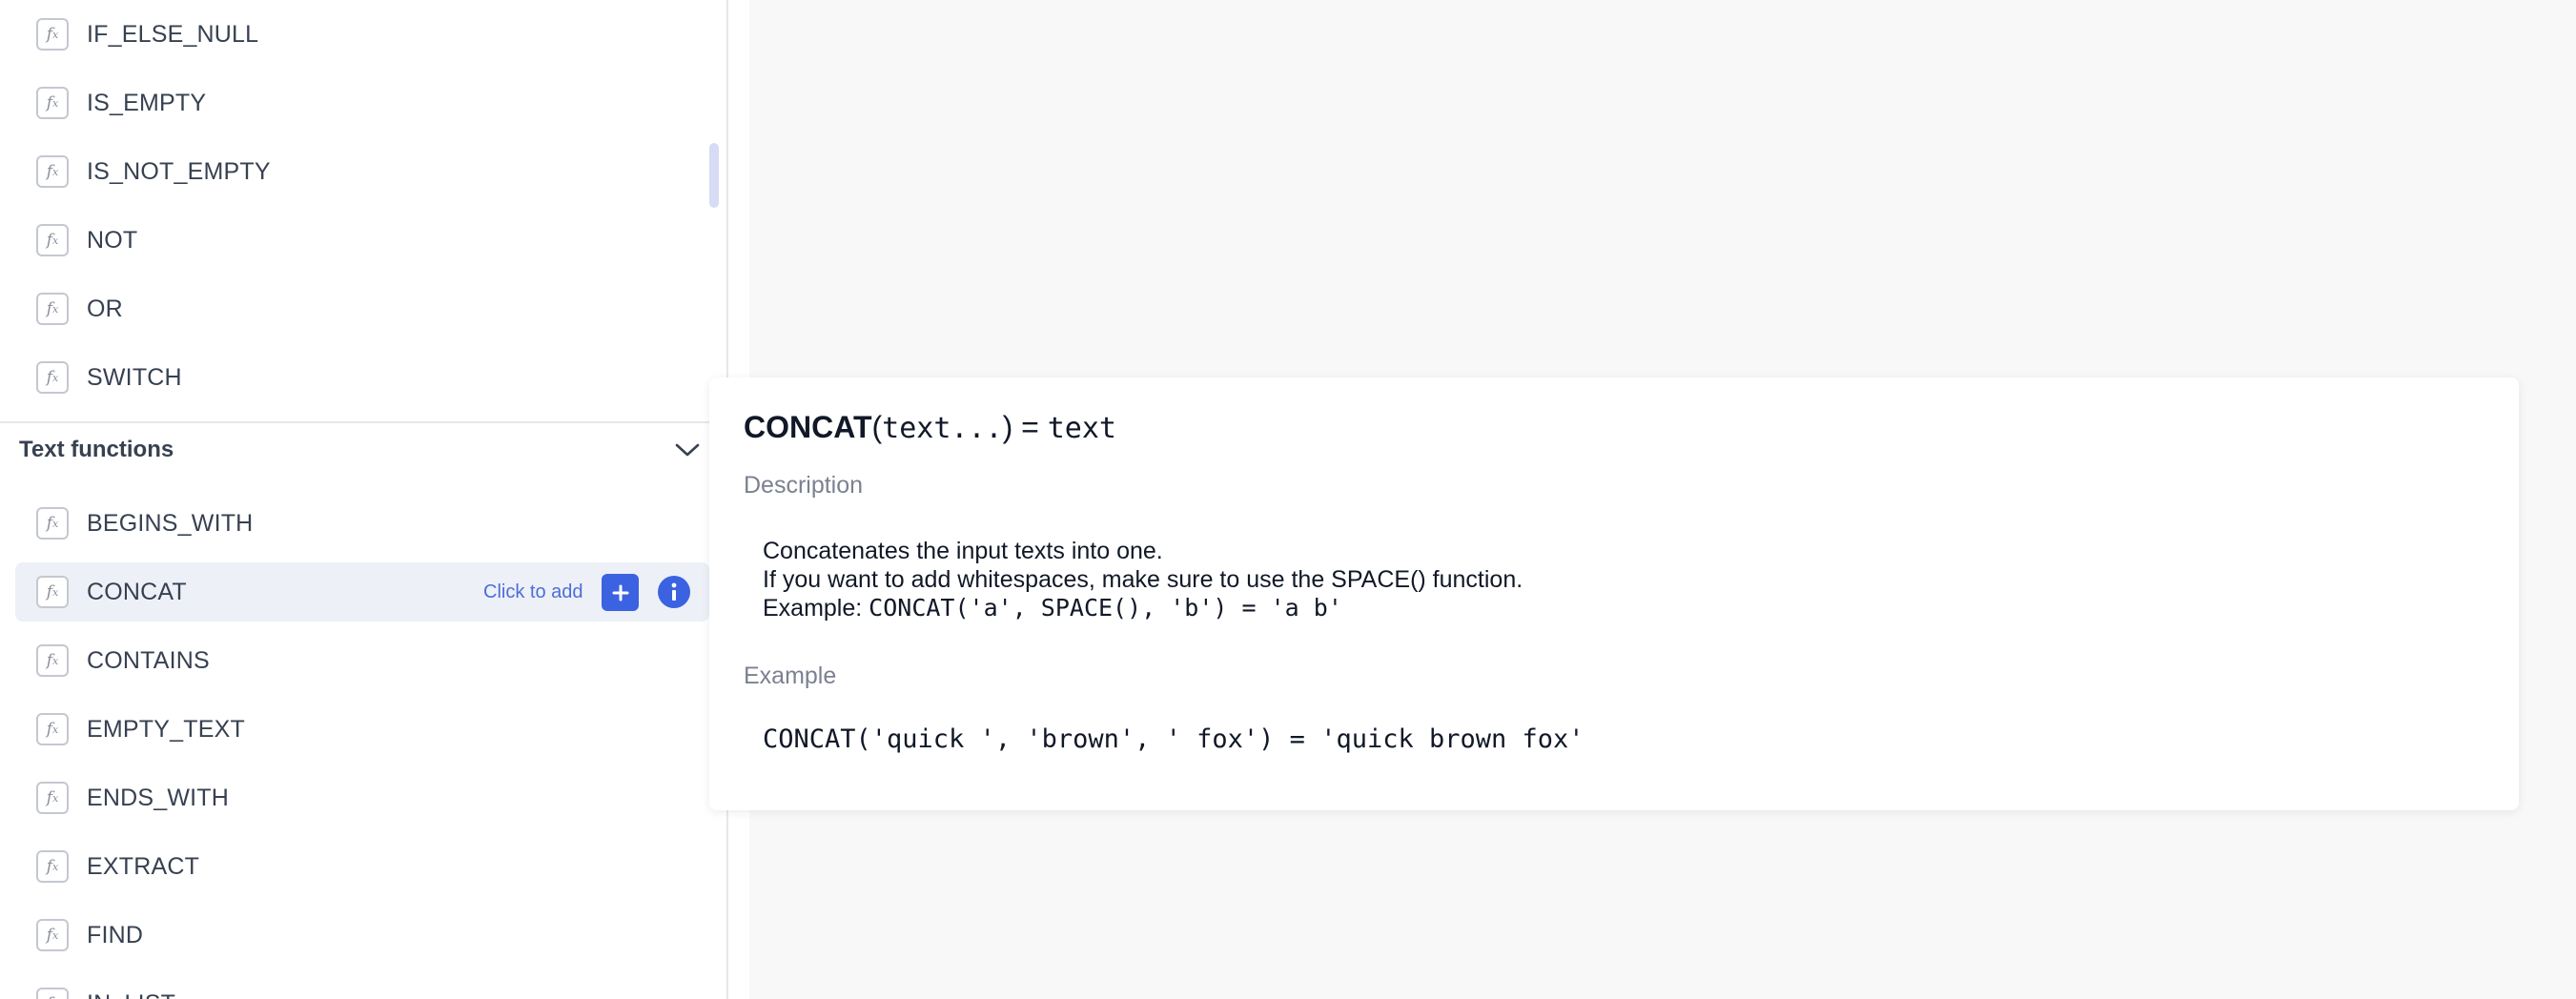 The width and height of the screenshot is (2576, 999). I want to click on description-example-code: CONCAT('a', SPACE(), 'b') = 'a b', so click(1105, 608).